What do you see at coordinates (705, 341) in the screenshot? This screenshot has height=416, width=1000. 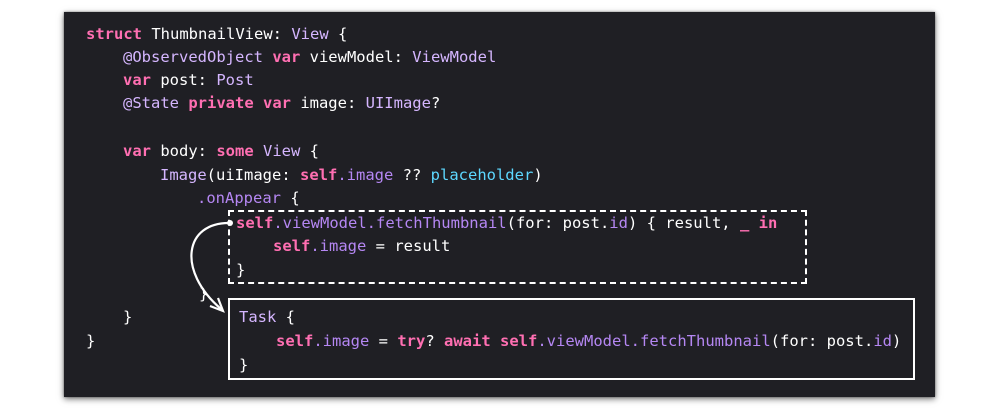 I see `function-name: fetchThumbnail` at bounding box center [705, 341].